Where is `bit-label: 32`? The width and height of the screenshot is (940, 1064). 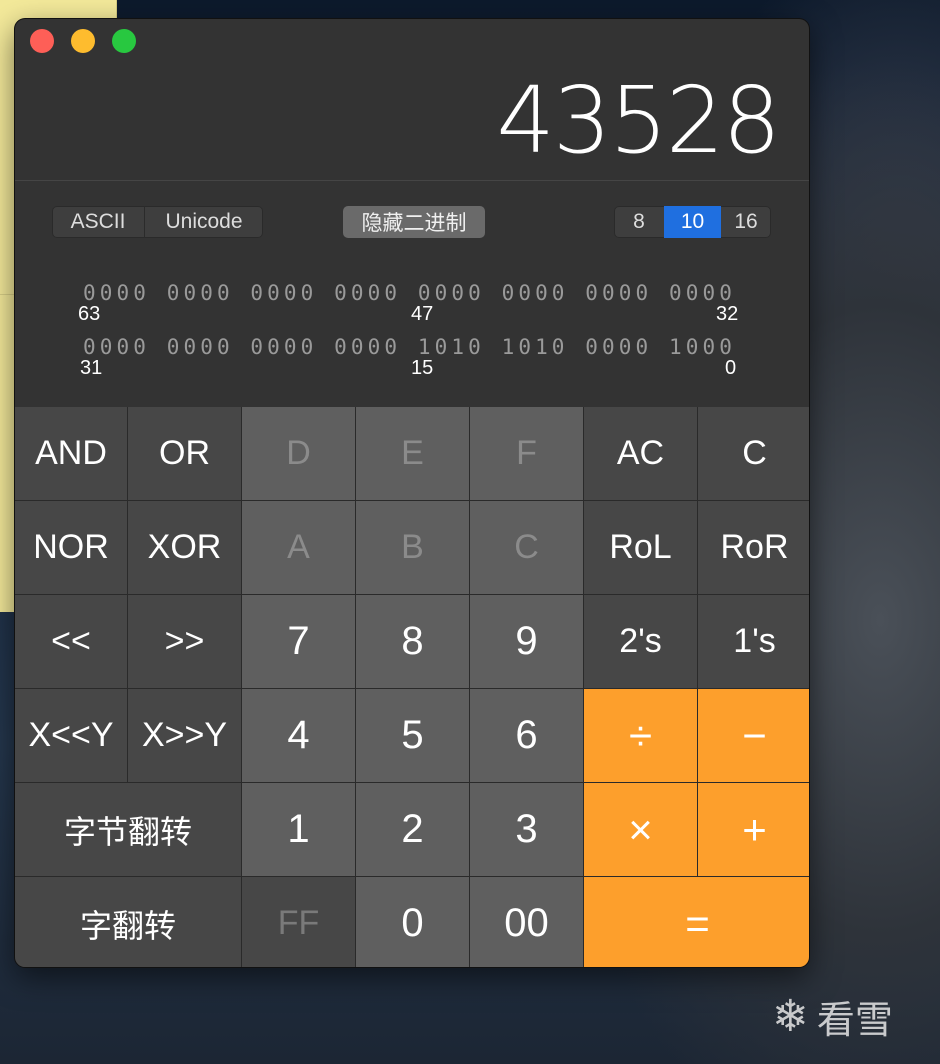 bit-label: 32 is located at coordinates (727, 314).